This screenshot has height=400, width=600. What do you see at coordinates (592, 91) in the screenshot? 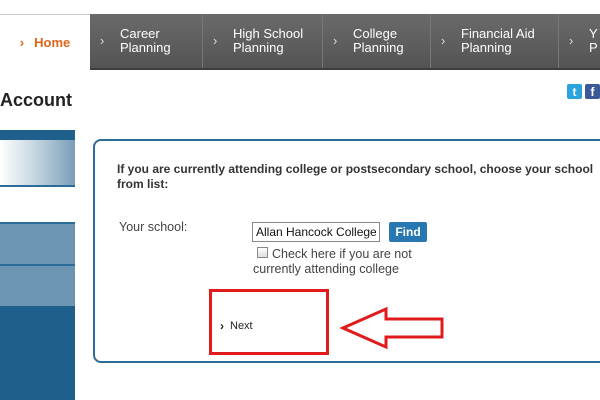
I see `facebook-icon: f` at bounding box center [592, 91].